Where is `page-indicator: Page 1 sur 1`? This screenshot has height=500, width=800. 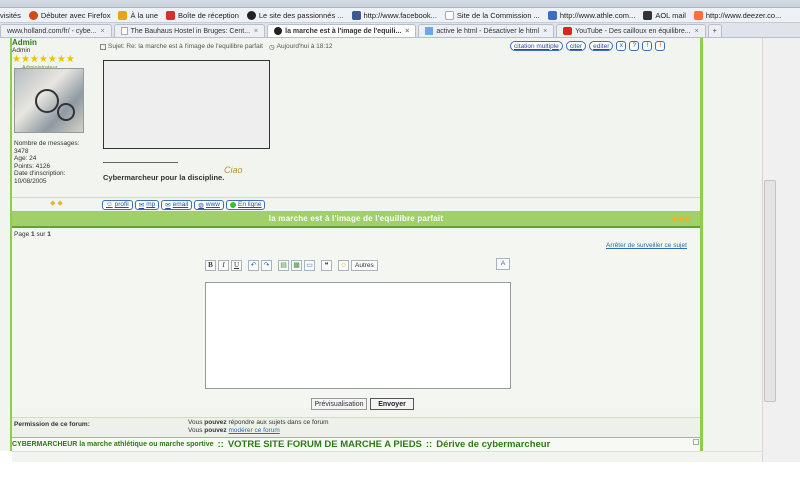 page-indicator: Page 1 sur 1 is located at coordinates (32, 234).